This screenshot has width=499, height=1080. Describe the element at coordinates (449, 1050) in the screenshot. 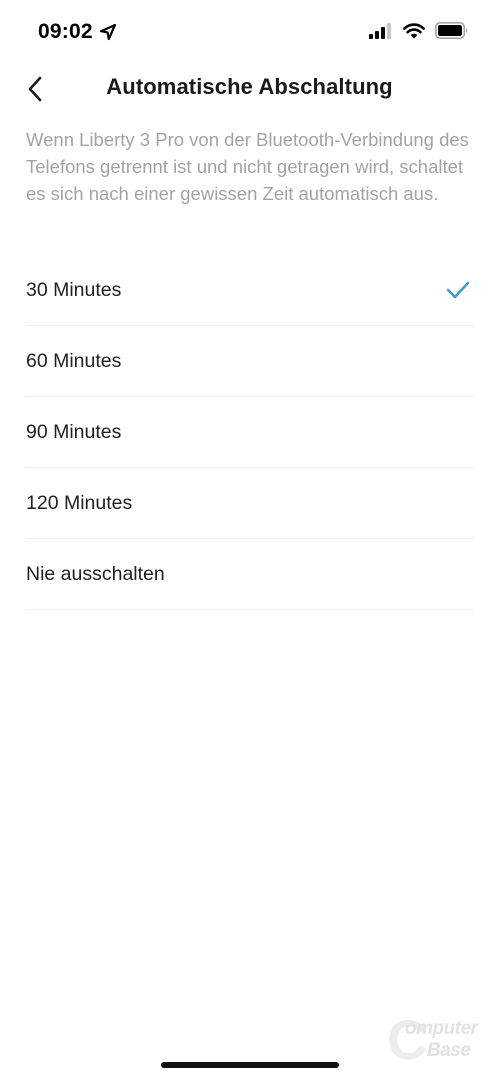

I see `watermark-line2: Base` at that location.